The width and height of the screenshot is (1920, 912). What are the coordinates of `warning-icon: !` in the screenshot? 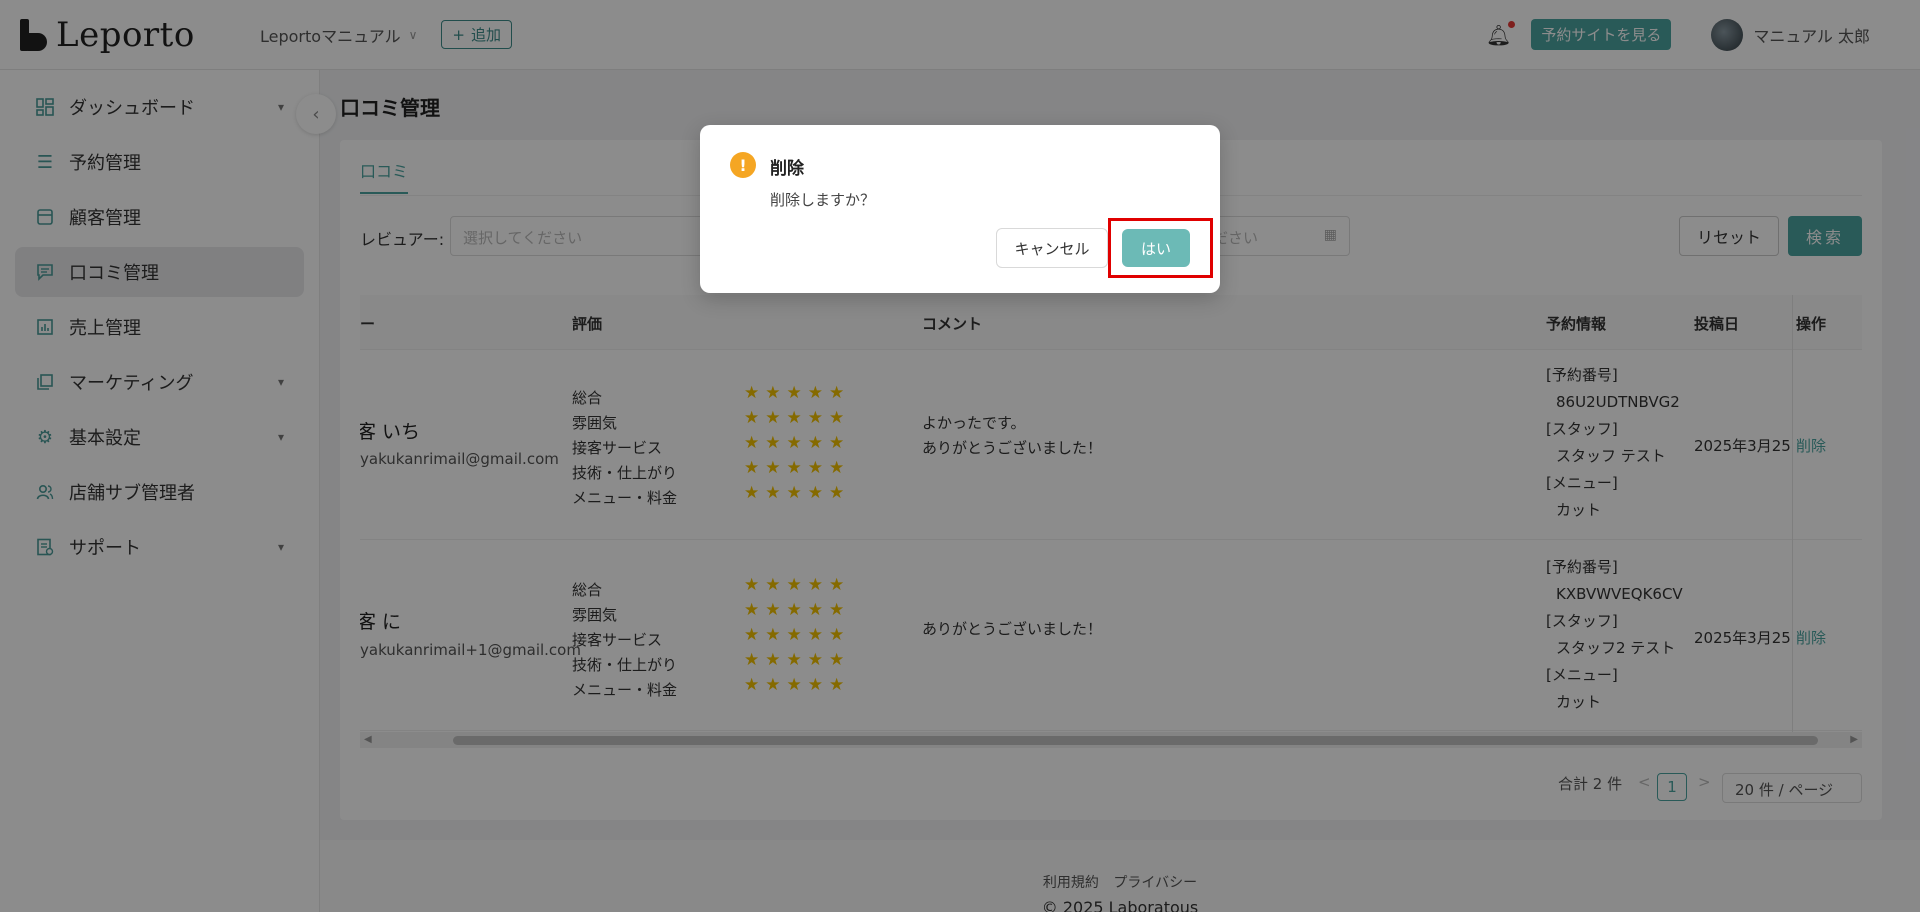 It's located at (743, 165).